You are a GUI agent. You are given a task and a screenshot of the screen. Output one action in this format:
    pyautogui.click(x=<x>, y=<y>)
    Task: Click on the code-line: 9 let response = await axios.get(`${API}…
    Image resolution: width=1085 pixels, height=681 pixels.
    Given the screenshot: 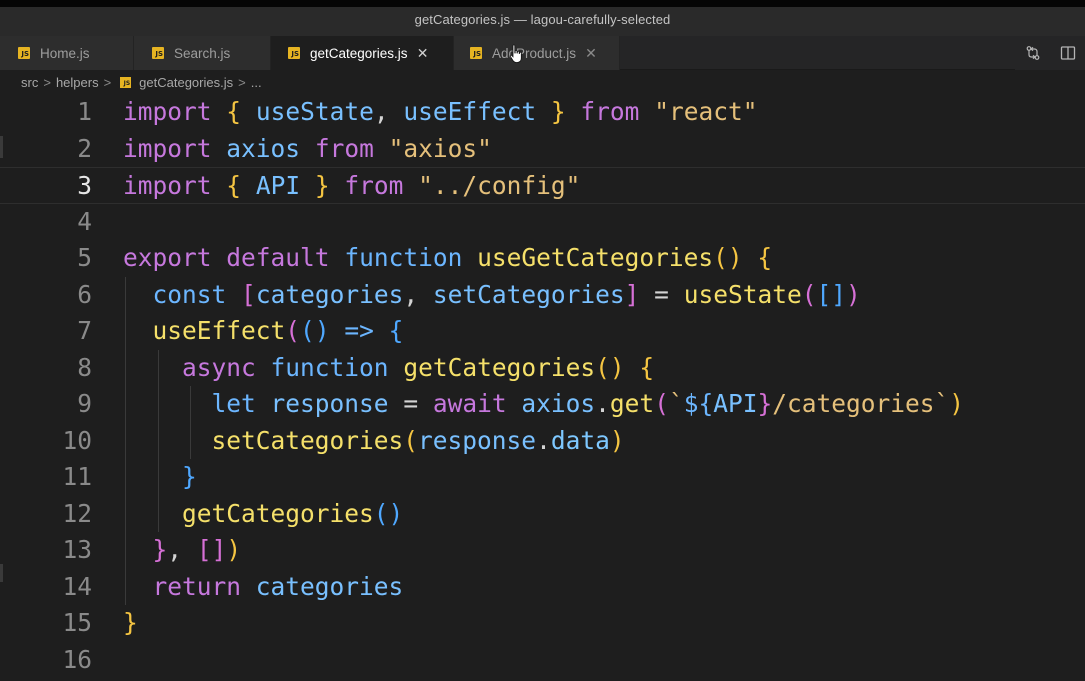 What is the action you would take?
    pyautogui.click(x=542, y=404)
    